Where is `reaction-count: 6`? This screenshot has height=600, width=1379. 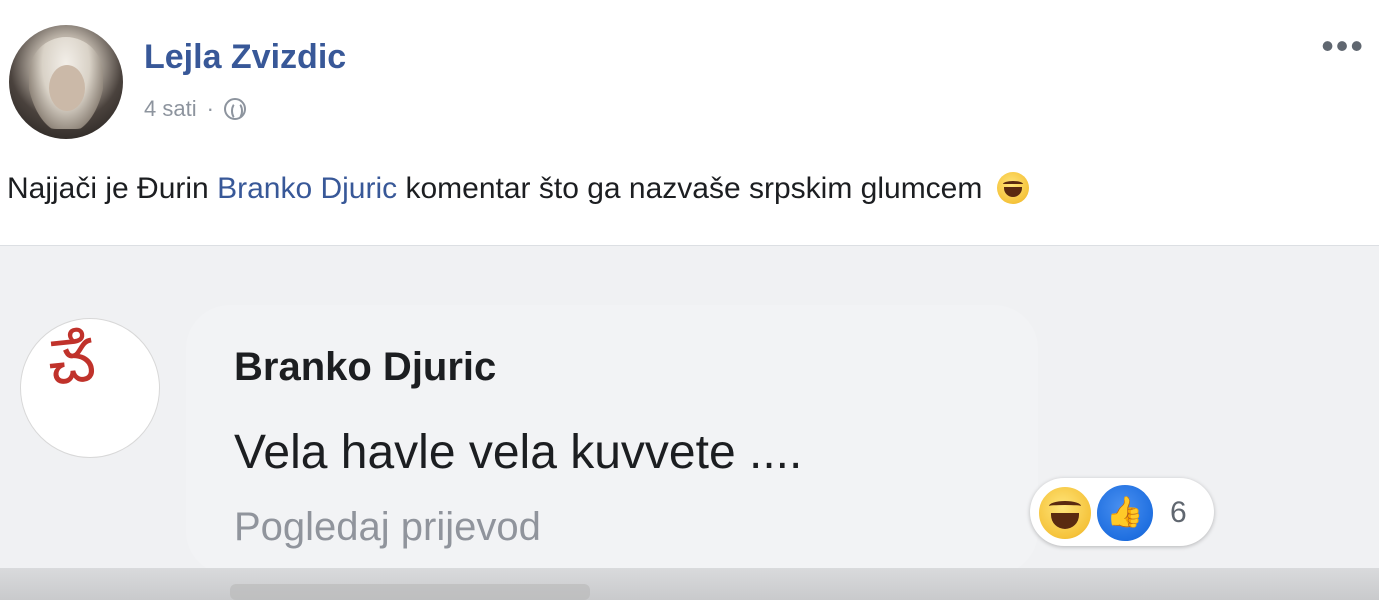 reaction-count: 6 is located at coordinates (1178, 512).